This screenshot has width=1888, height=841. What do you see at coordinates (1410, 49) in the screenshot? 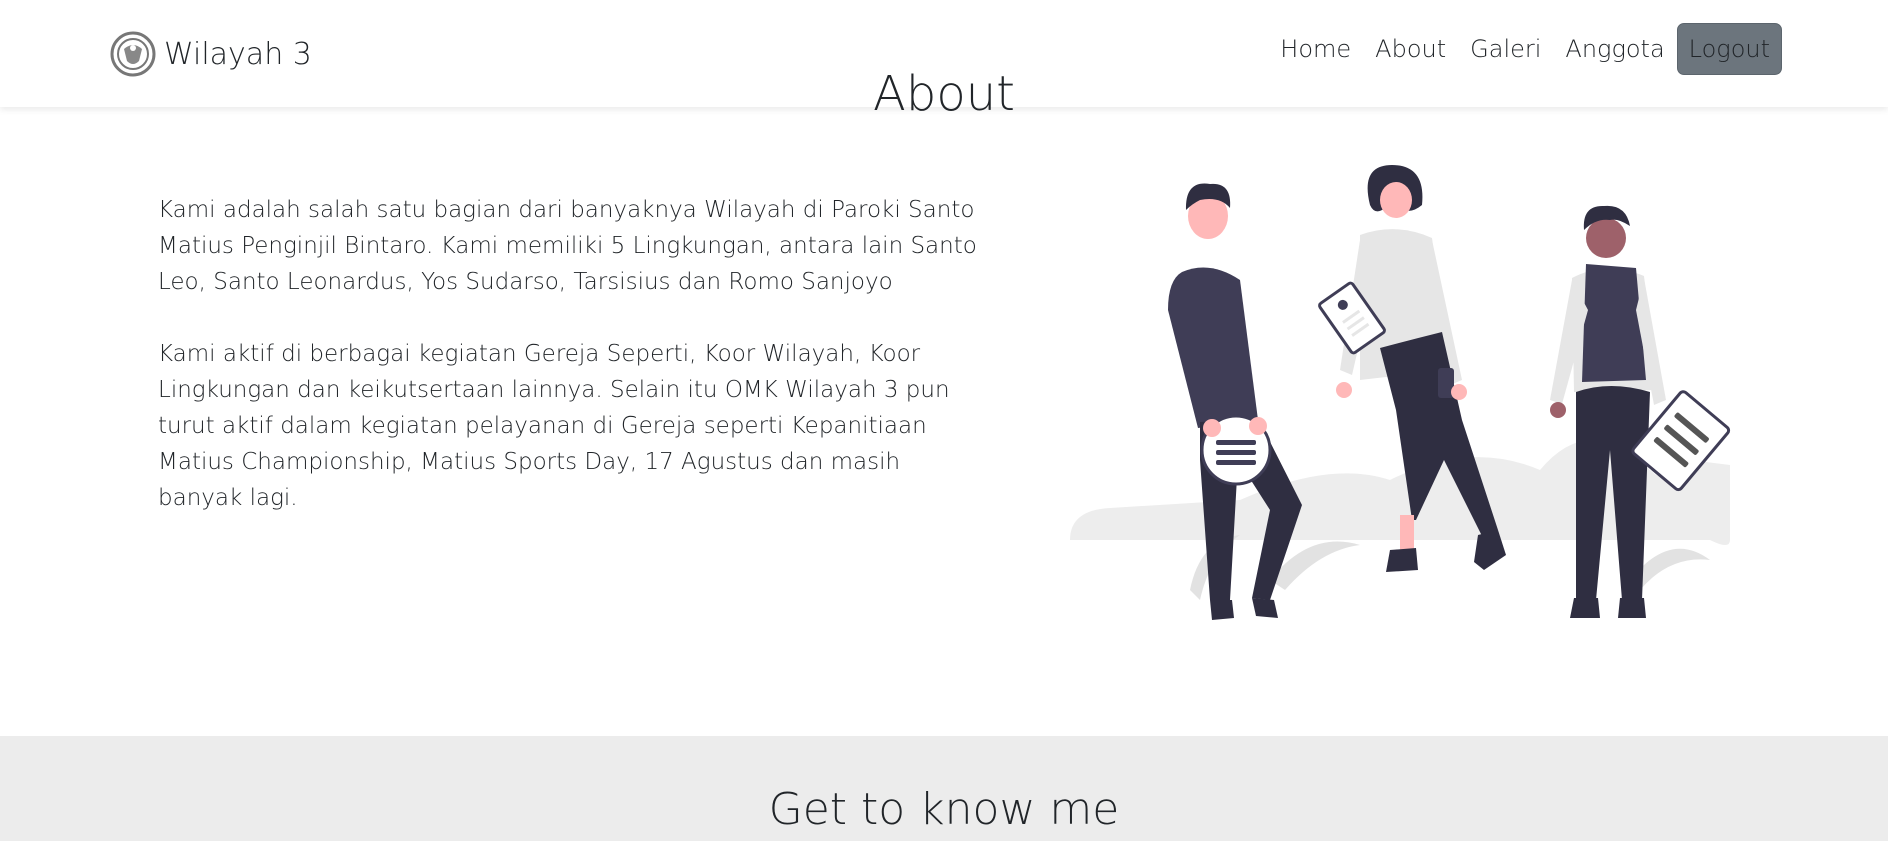
I see `nav-about-link: About` at bounding box center [1410, 49].